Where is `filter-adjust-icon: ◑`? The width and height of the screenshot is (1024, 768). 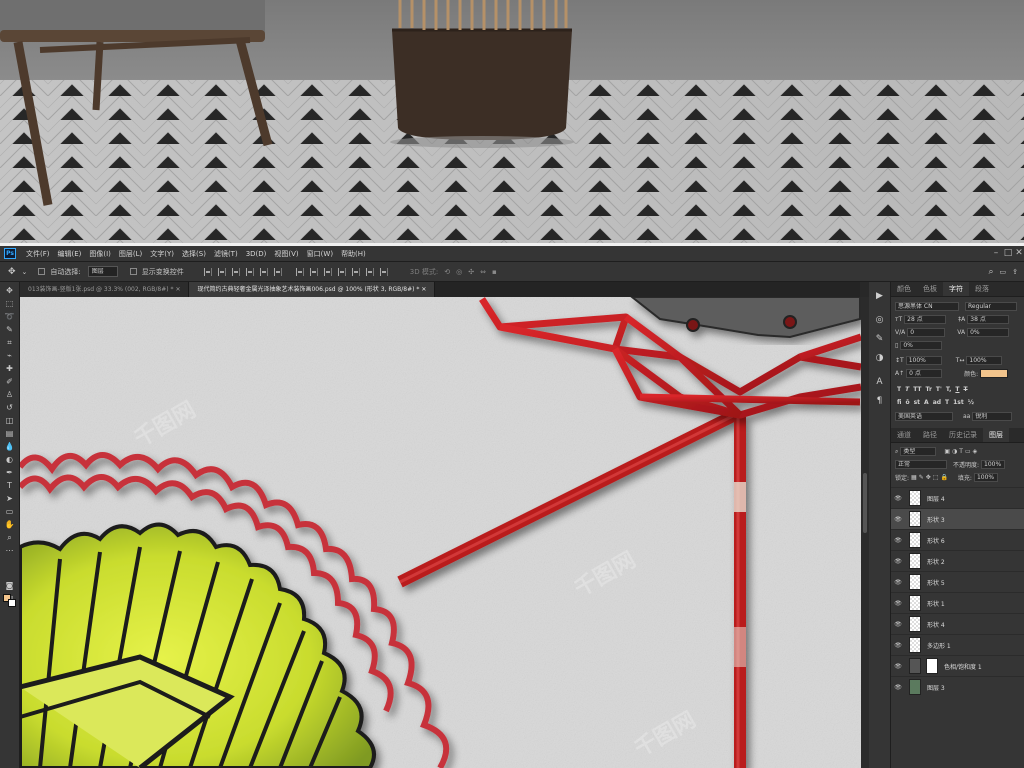 filter-adjust-icon: ◑ is located at coordinates (954, 451).